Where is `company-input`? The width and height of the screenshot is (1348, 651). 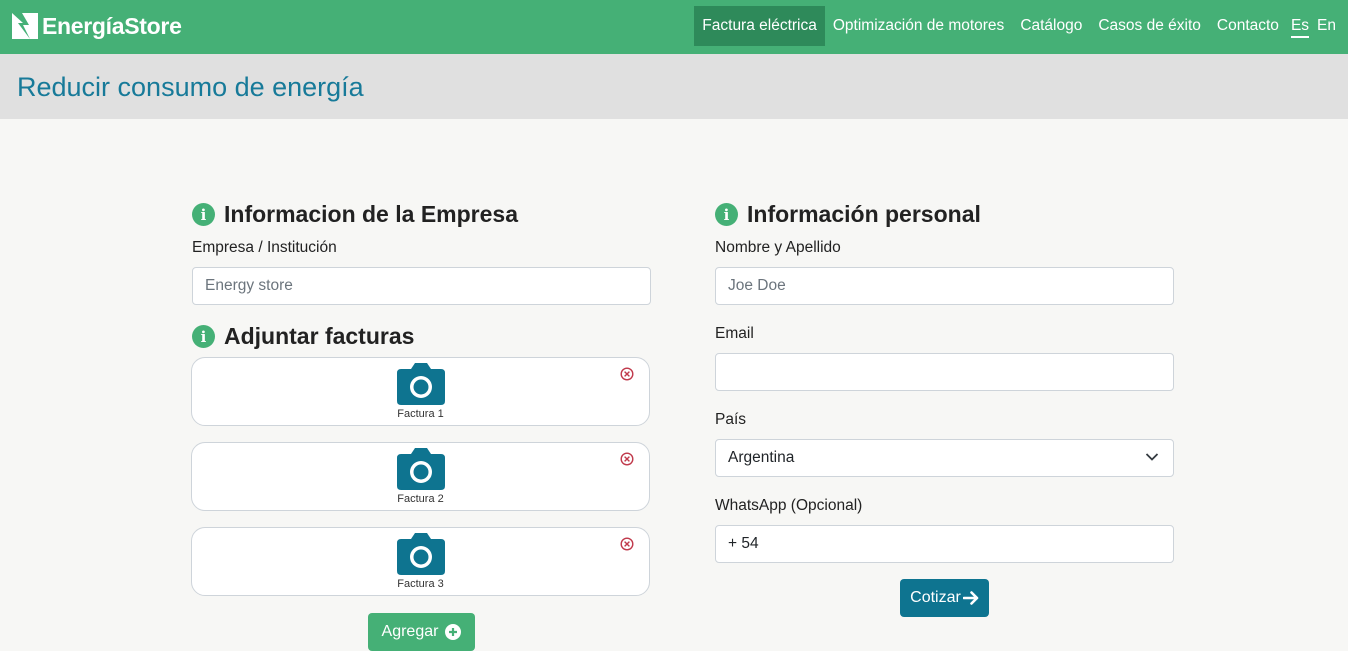 company-input is located at coordinates (421, 286).